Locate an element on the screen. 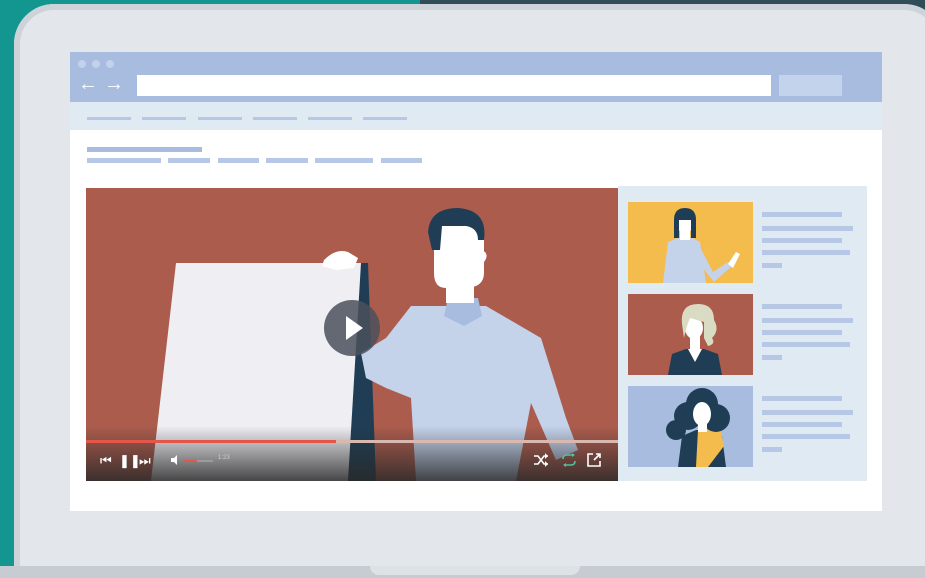  woman-curly-hair-illustration is located at coordinates (698, 427).